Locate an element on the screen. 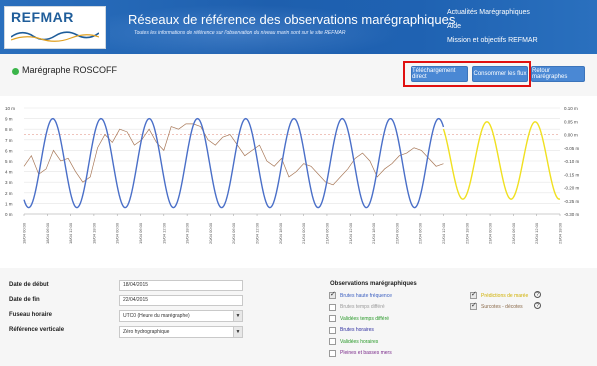 This screenshot has width=597, height=366. y-left-tick-label: 4 m is located at coordinates (9, 172).